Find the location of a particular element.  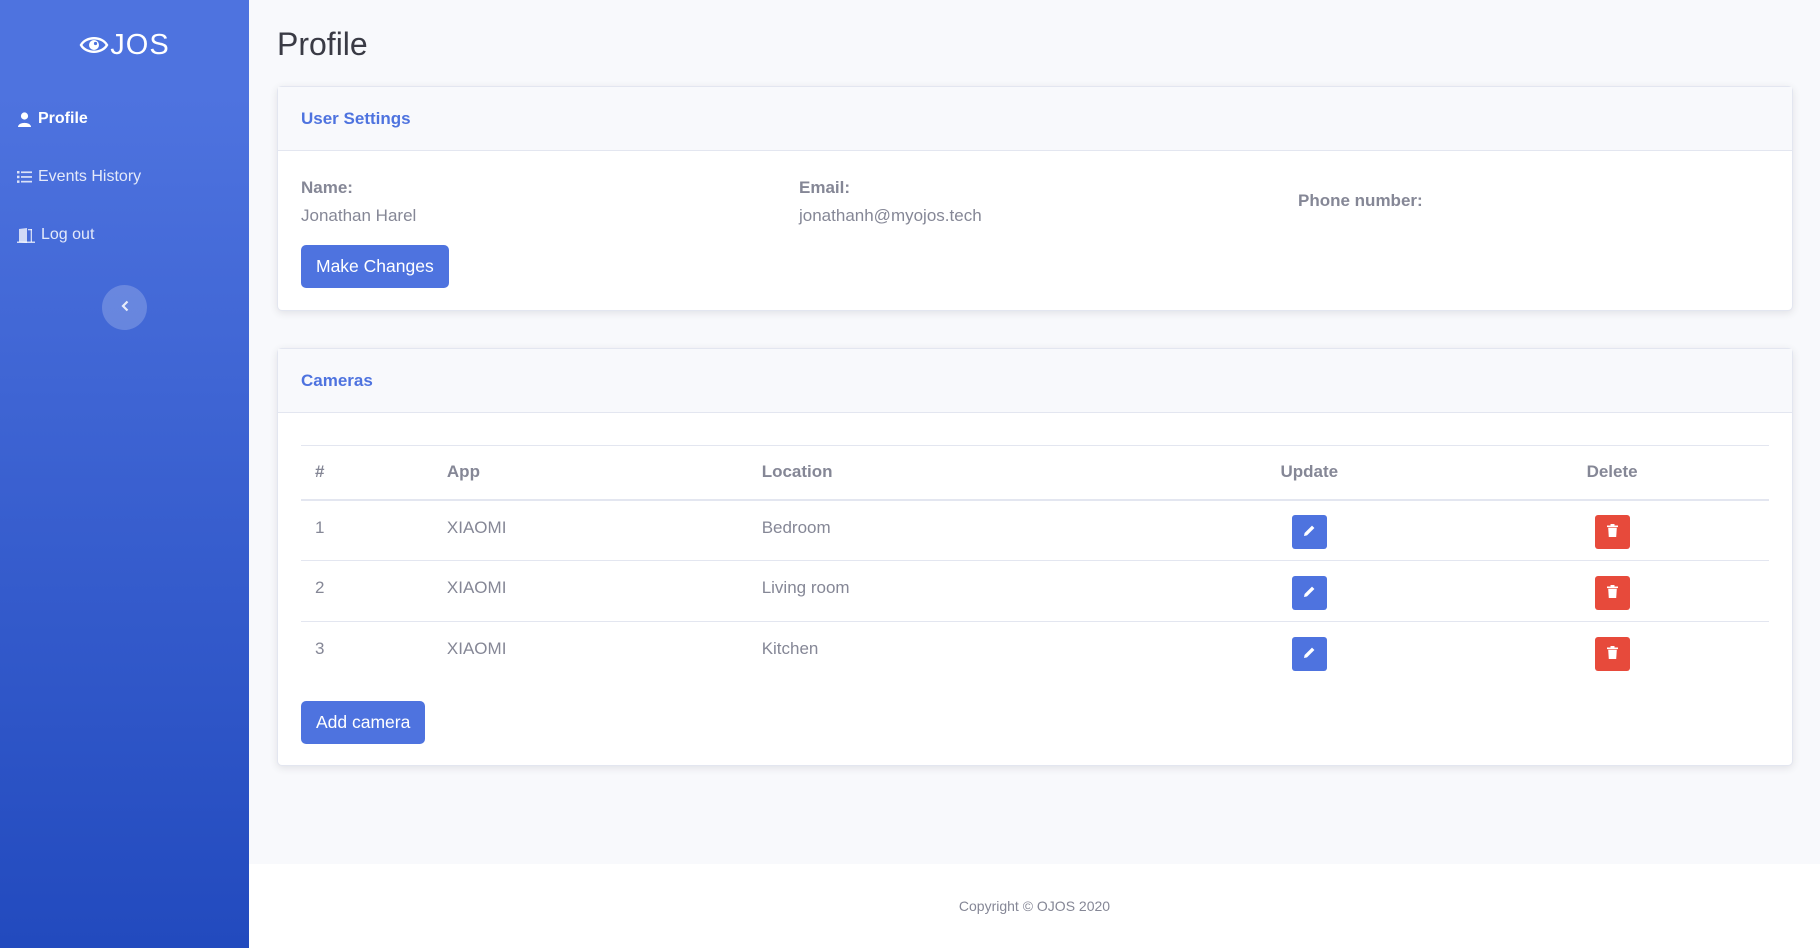

sidebar-item-events-history: Events History is located at coordinates (124, 177).